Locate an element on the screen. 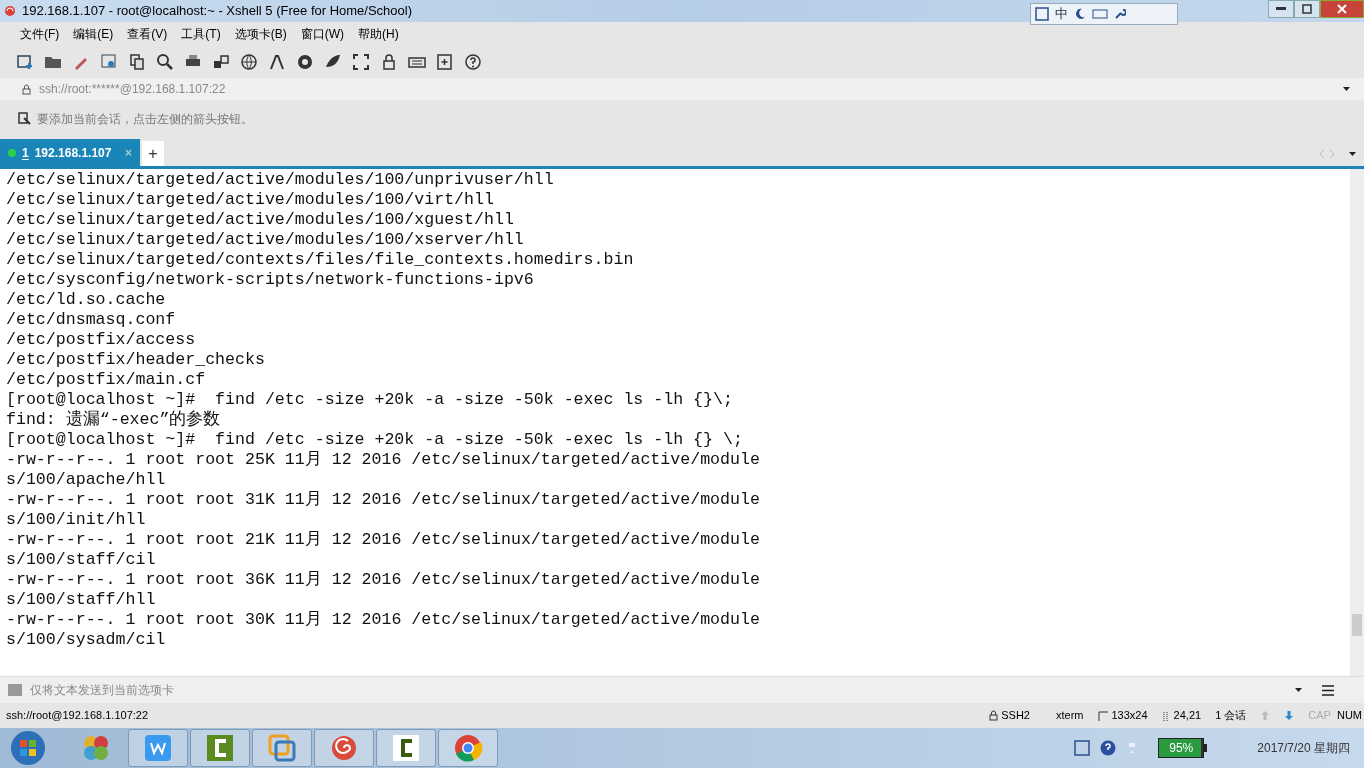  battery-reading: 95% is located at coordinates (1181, 748).